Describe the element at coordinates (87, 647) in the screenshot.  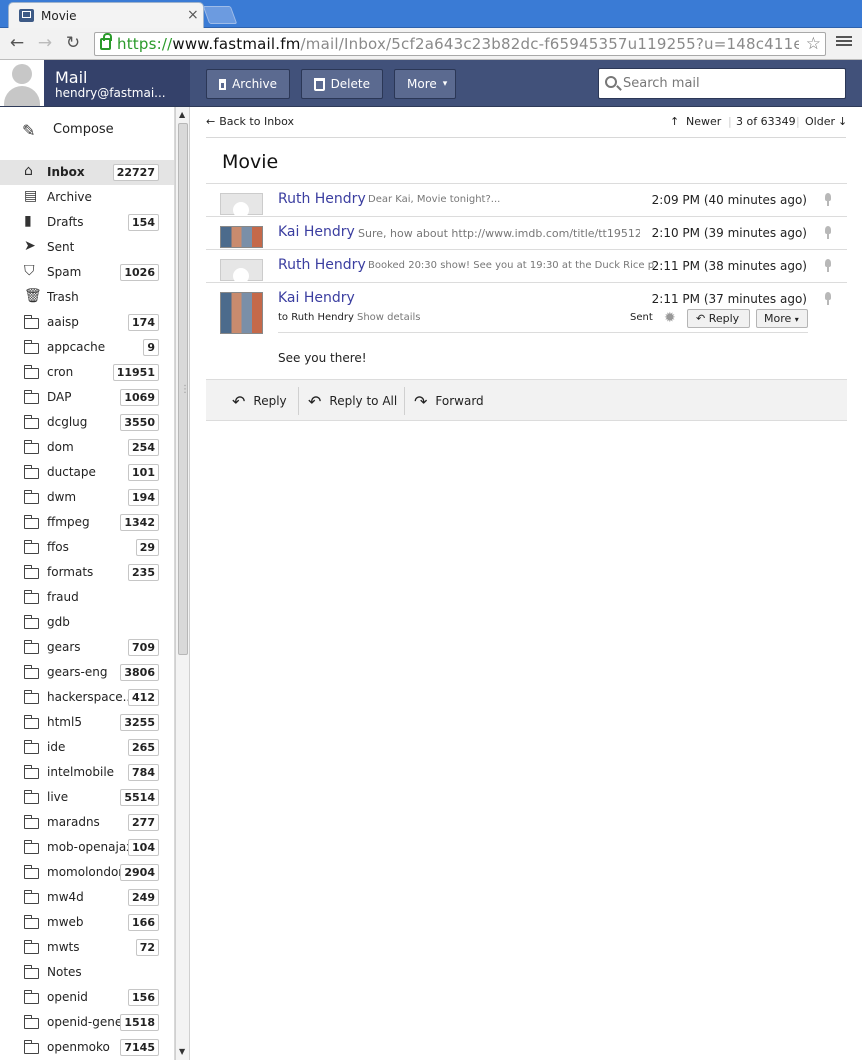
I see `sidebar-item-gears: gears 709` at that location.